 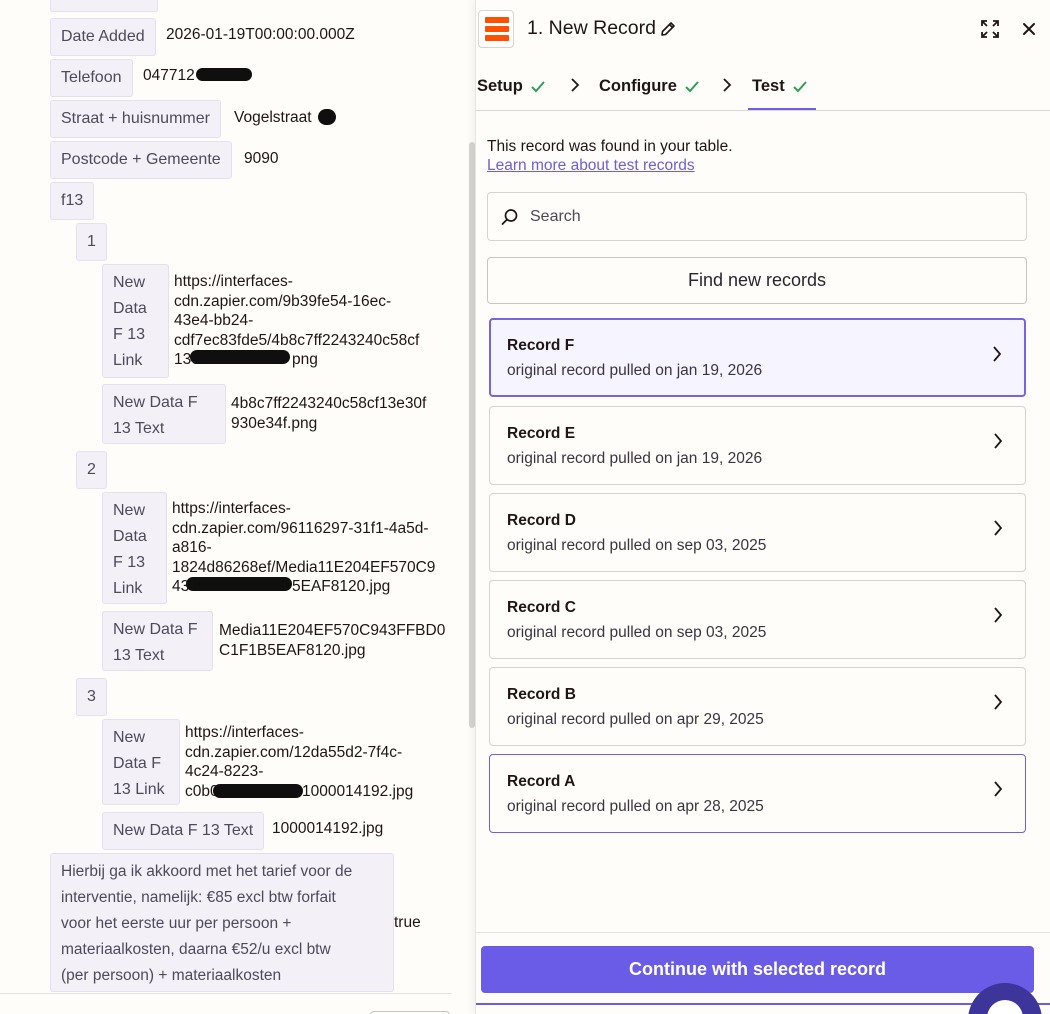 I want to click on record-name: Record F, so click(x=541, y=345).